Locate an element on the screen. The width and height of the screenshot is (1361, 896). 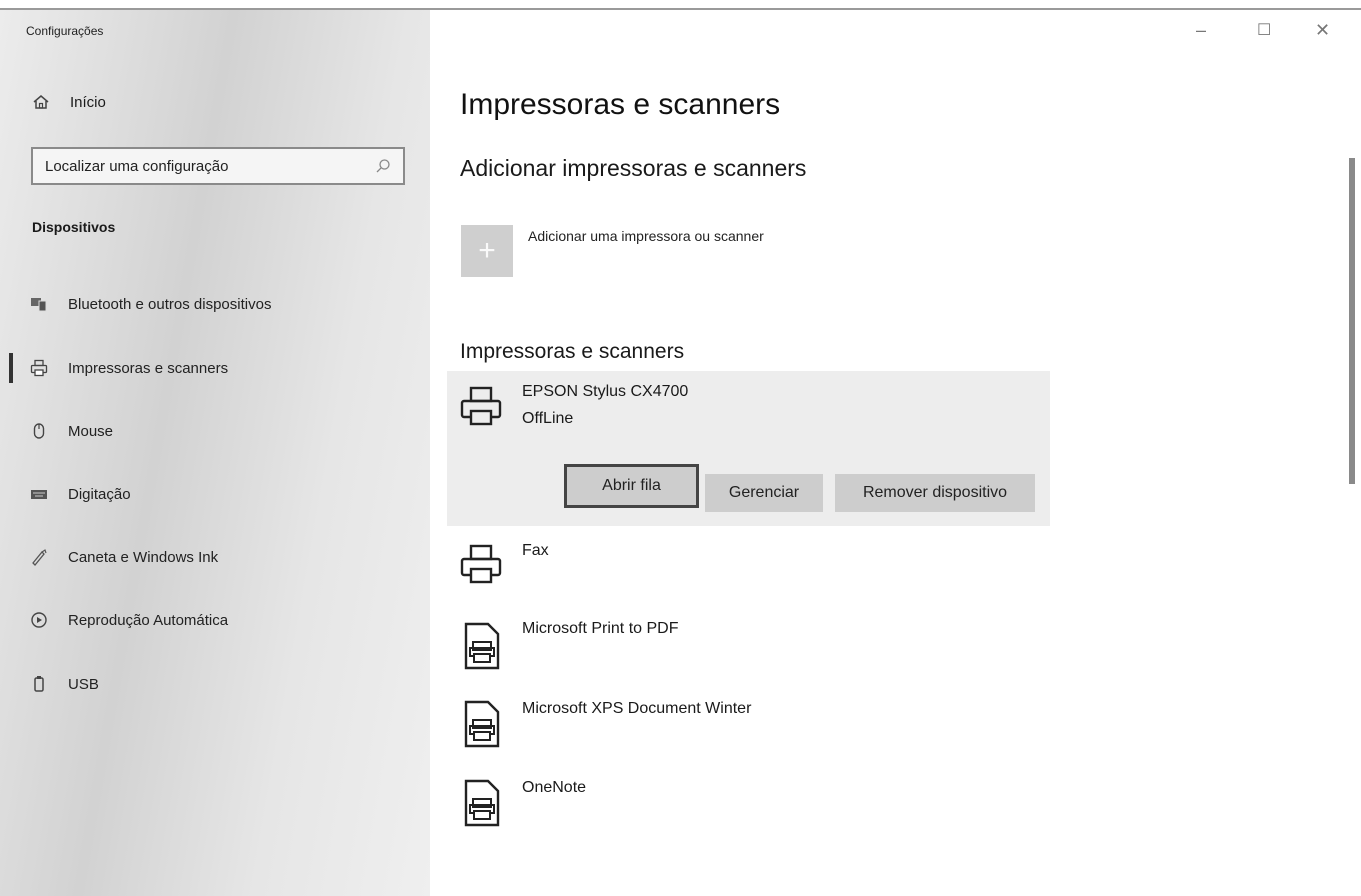
sidebar-item-label: Mouse is located at coordinates (91, 431).